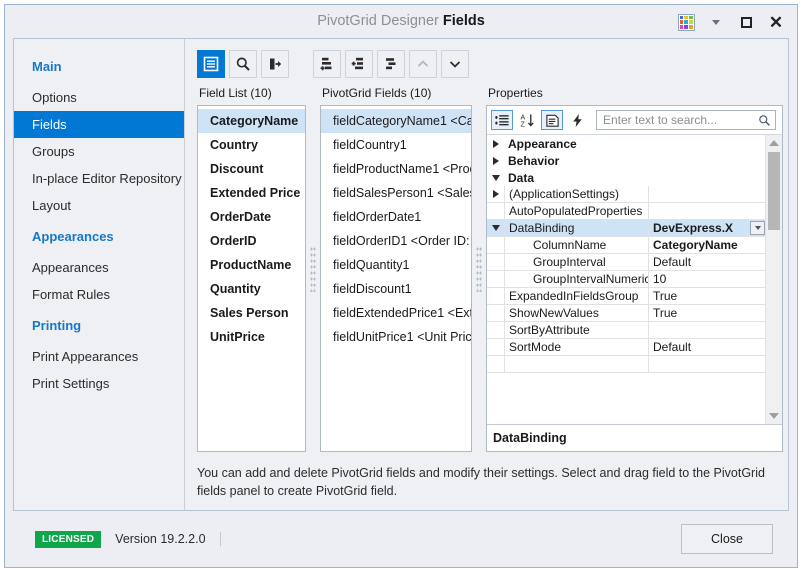 The width and height of the screenshot is (804, 573). What do you see at coordinates (626, 211) in the screenshot?
I see `property-row: AutoPopulatedProperties` at bounding box center [626, 211].